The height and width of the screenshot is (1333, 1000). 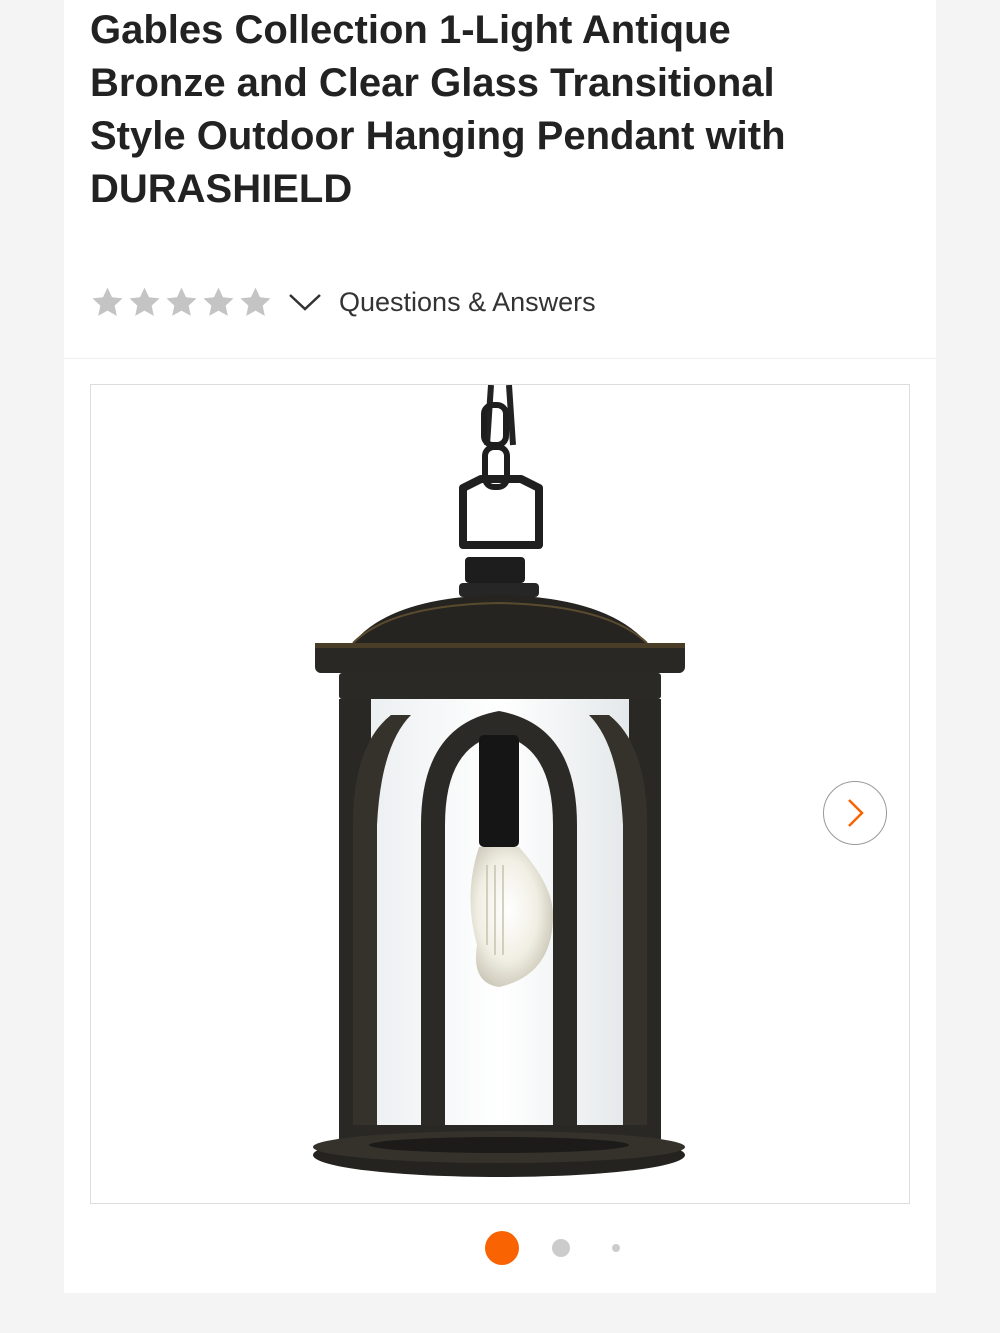 I want to click on carousel-pagination, so click(x=500, y=1248).